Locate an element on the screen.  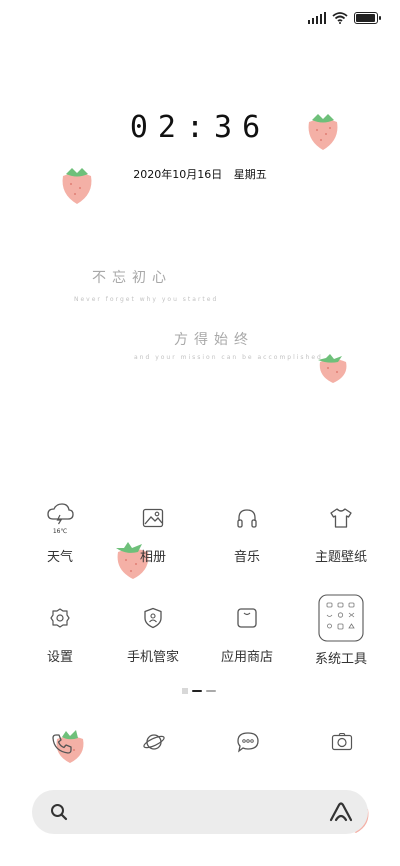
app-music: 音乐 is located at coordinates (247, 531).